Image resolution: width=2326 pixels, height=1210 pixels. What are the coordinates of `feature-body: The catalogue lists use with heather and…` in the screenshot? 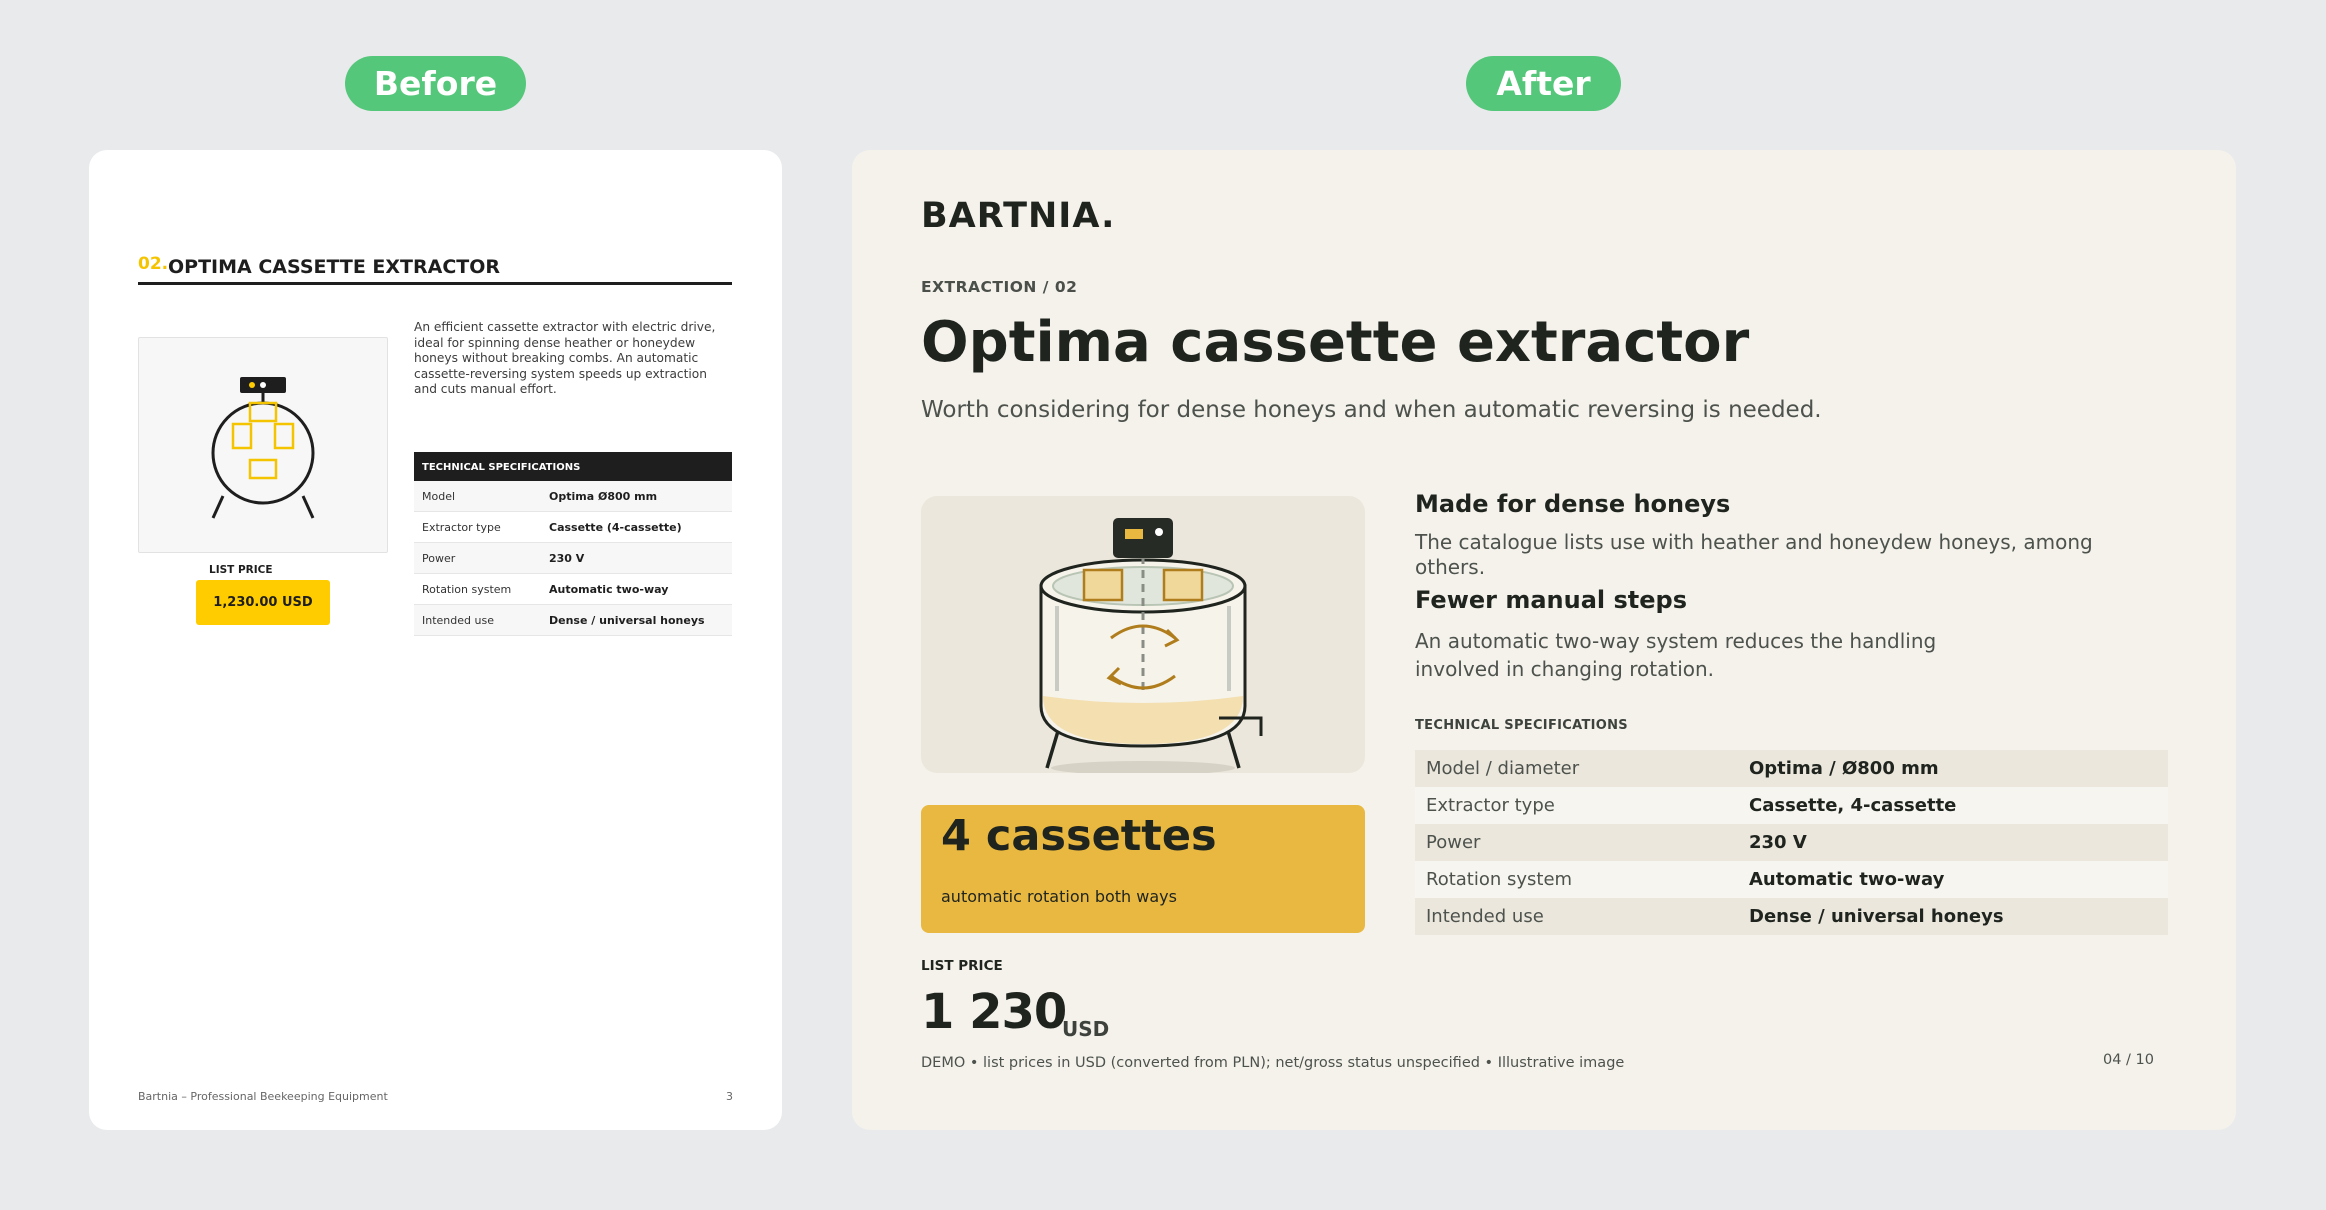 It's located at (1754, 554).